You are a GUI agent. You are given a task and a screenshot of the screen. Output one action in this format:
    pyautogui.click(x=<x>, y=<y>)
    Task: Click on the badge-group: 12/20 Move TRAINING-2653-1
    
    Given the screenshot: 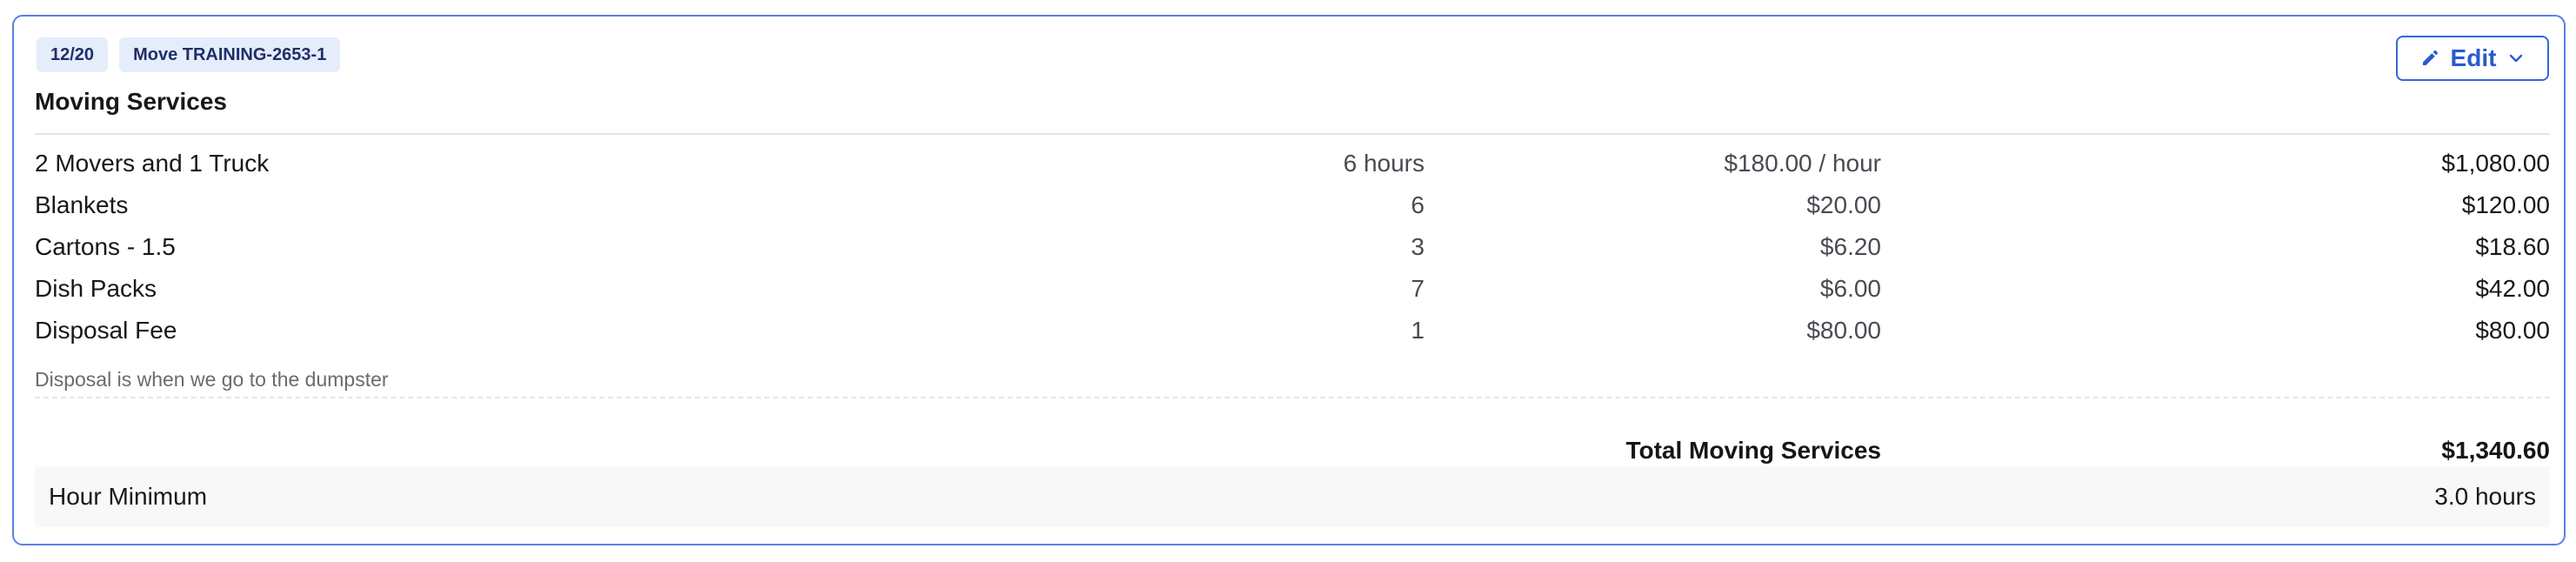 What is the action you would take?
    pyautogui.click(x=189, y=54)
    